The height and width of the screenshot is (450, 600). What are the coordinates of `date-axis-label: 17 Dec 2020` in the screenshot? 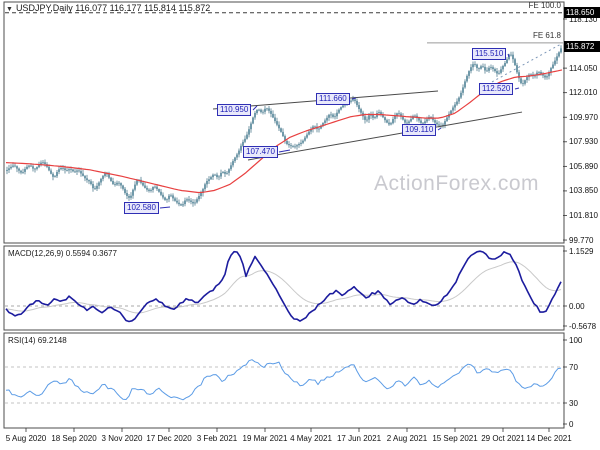 It's located at (169, 438).